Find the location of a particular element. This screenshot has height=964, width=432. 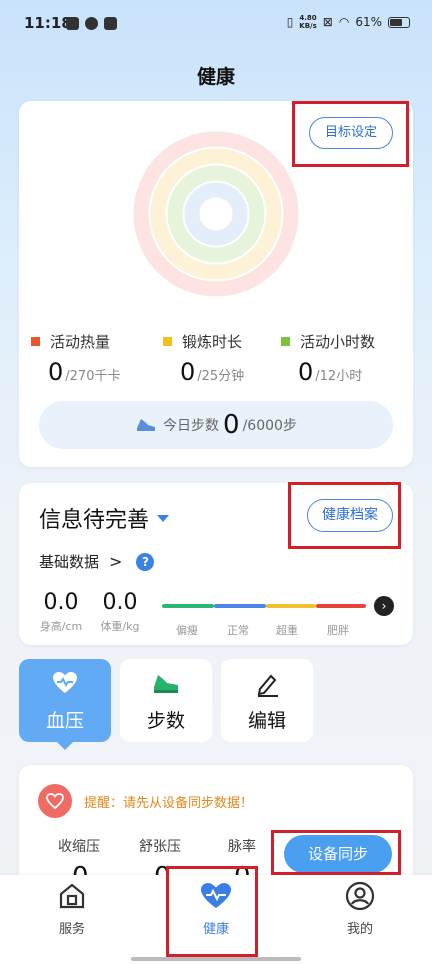

dropdown-caret-icon is located at coordinates (163, 518).